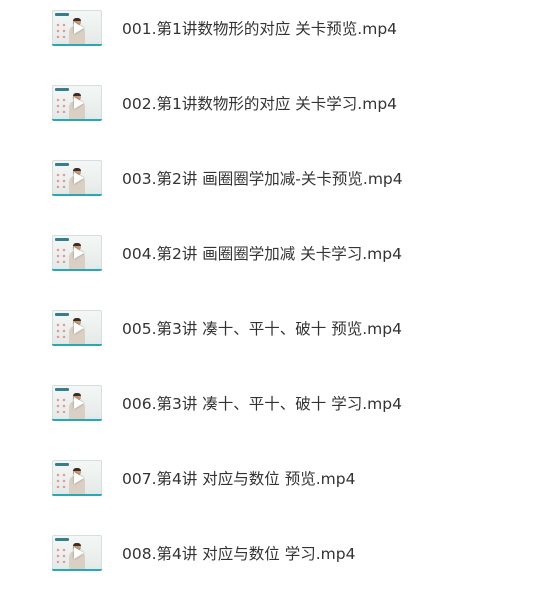 This screenshot has width=551, height=589. Describe the element at coordinates (260, 104) in the screenshot. I see `file-name: 002.第1讲数物形的对应 关卡学习.mp4` at that location.